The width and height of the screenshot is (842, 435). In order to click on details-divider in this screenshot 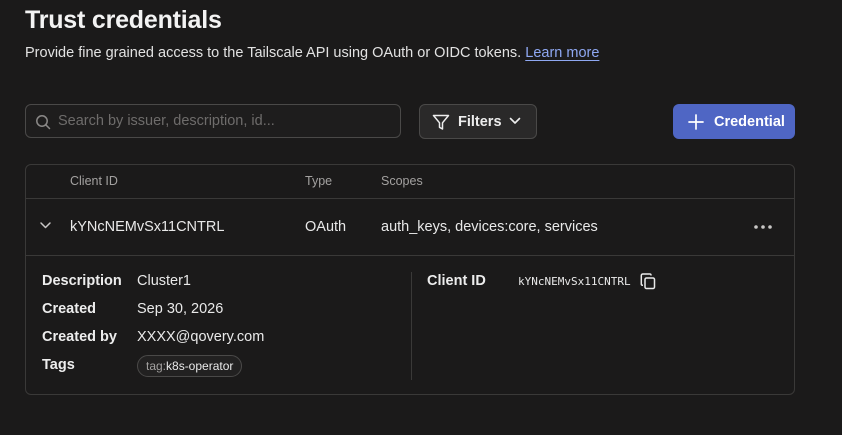, I will do `click(411, 326)`.